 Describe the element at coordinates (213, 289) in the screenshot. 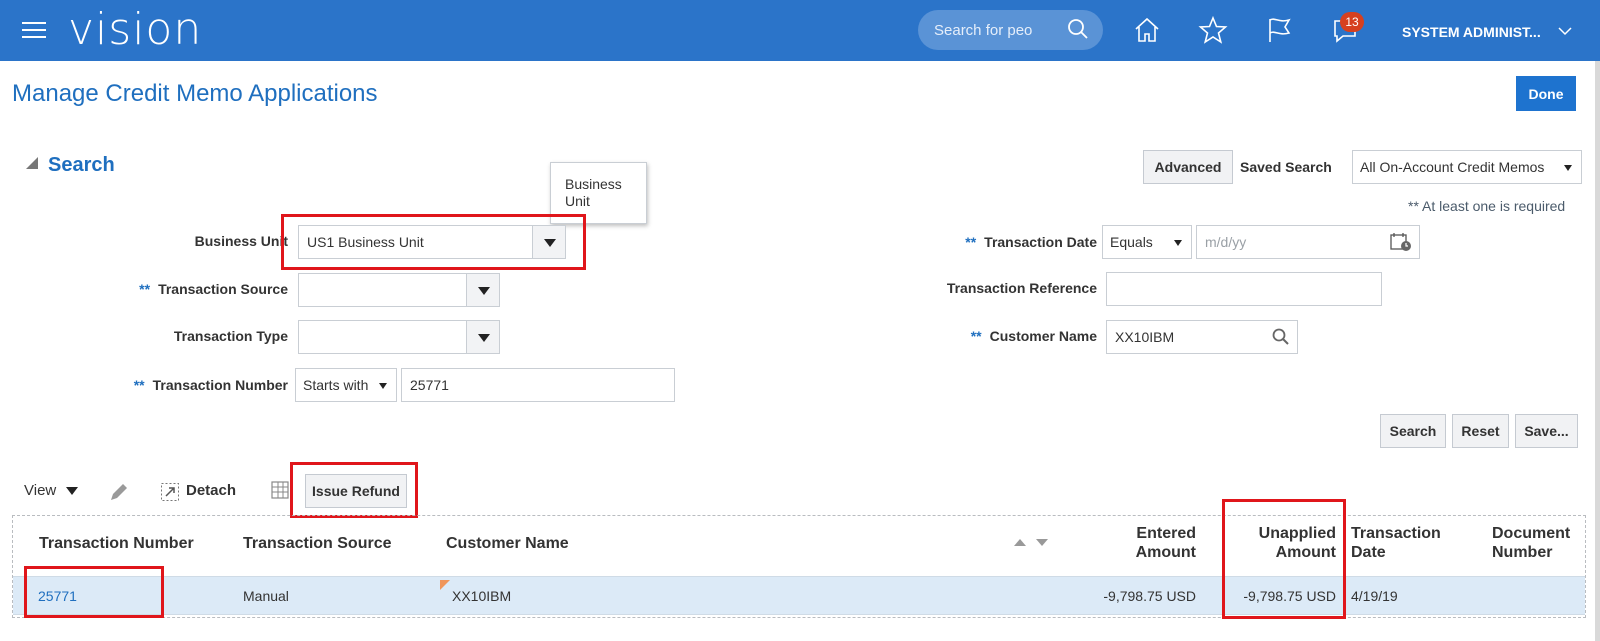

I see `transaction-source-label: ** Transaction Source` at that location.